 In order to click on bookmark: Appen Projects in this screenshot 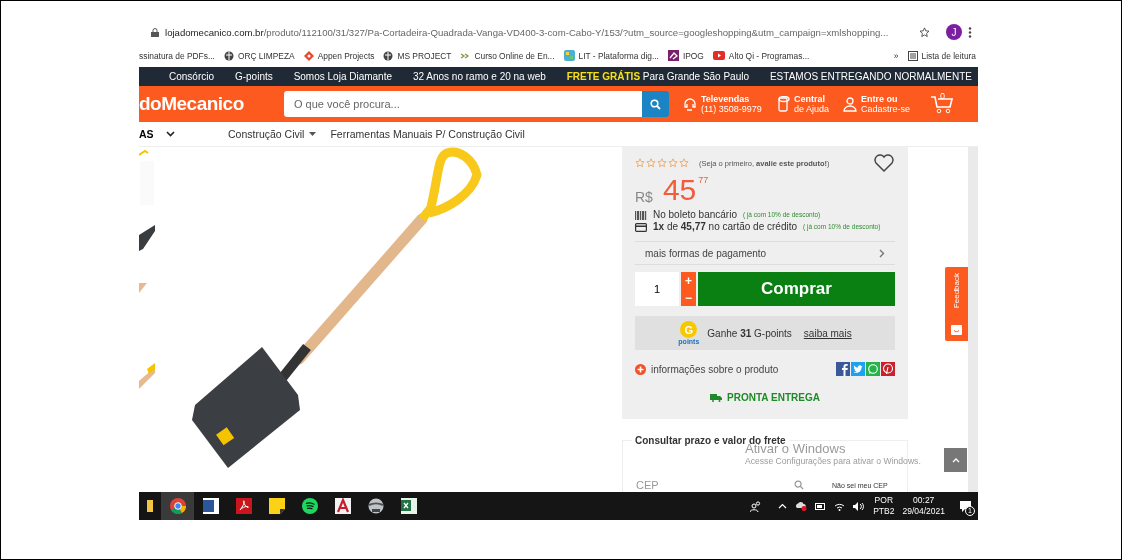, I will do `click(339, 55)`.